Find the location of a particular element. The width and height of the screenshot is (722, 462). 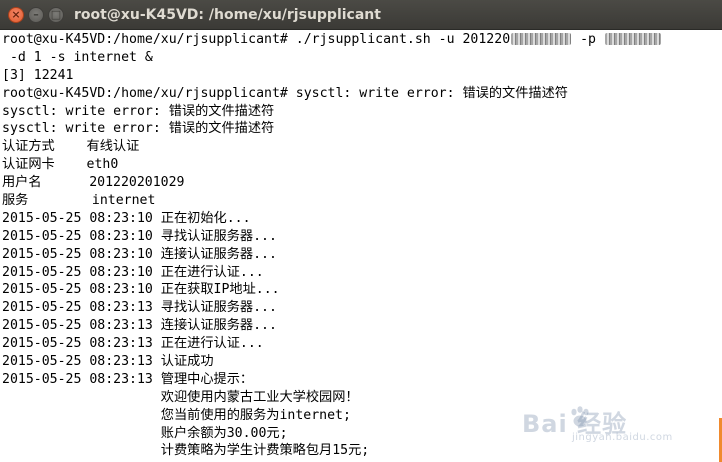

info-line: 认证方式 有线认证 is located at coordinates (71, 147).